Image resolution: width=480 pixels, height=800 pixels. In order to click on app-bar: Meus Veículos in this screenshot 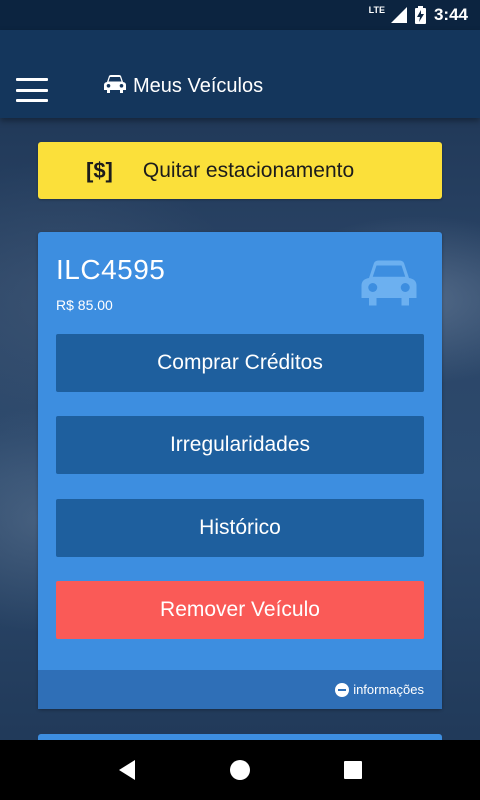, I will do `click(240, 74)`.